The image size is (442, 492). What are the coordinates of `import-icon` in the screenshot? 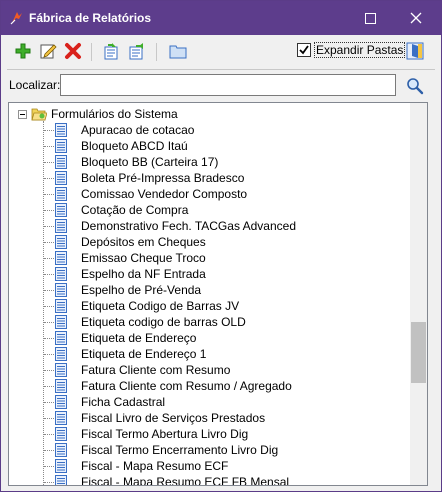 It's located at (111, 51).